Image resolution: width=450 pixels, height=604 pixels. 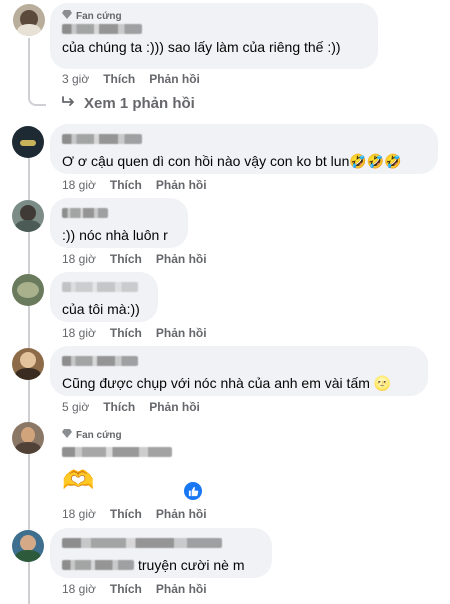 I want to click on mentioned-name, so click(x=98, y=565).